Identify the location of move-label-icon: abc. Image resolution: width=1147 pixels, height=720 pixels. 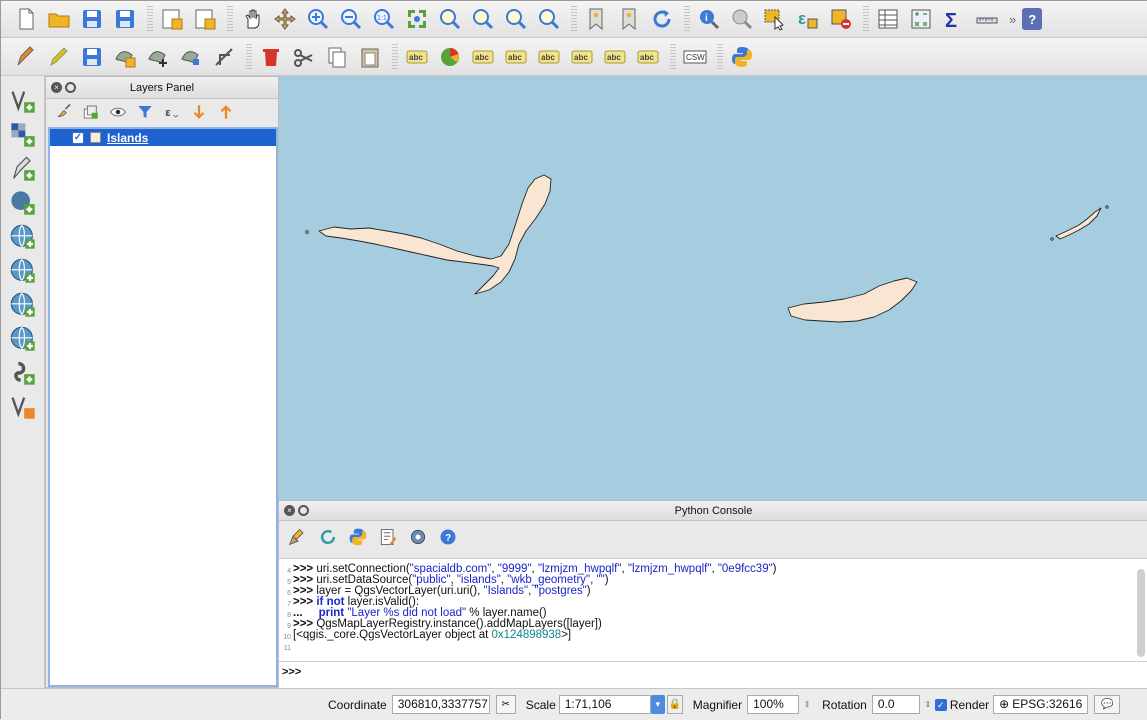
(581, 56).